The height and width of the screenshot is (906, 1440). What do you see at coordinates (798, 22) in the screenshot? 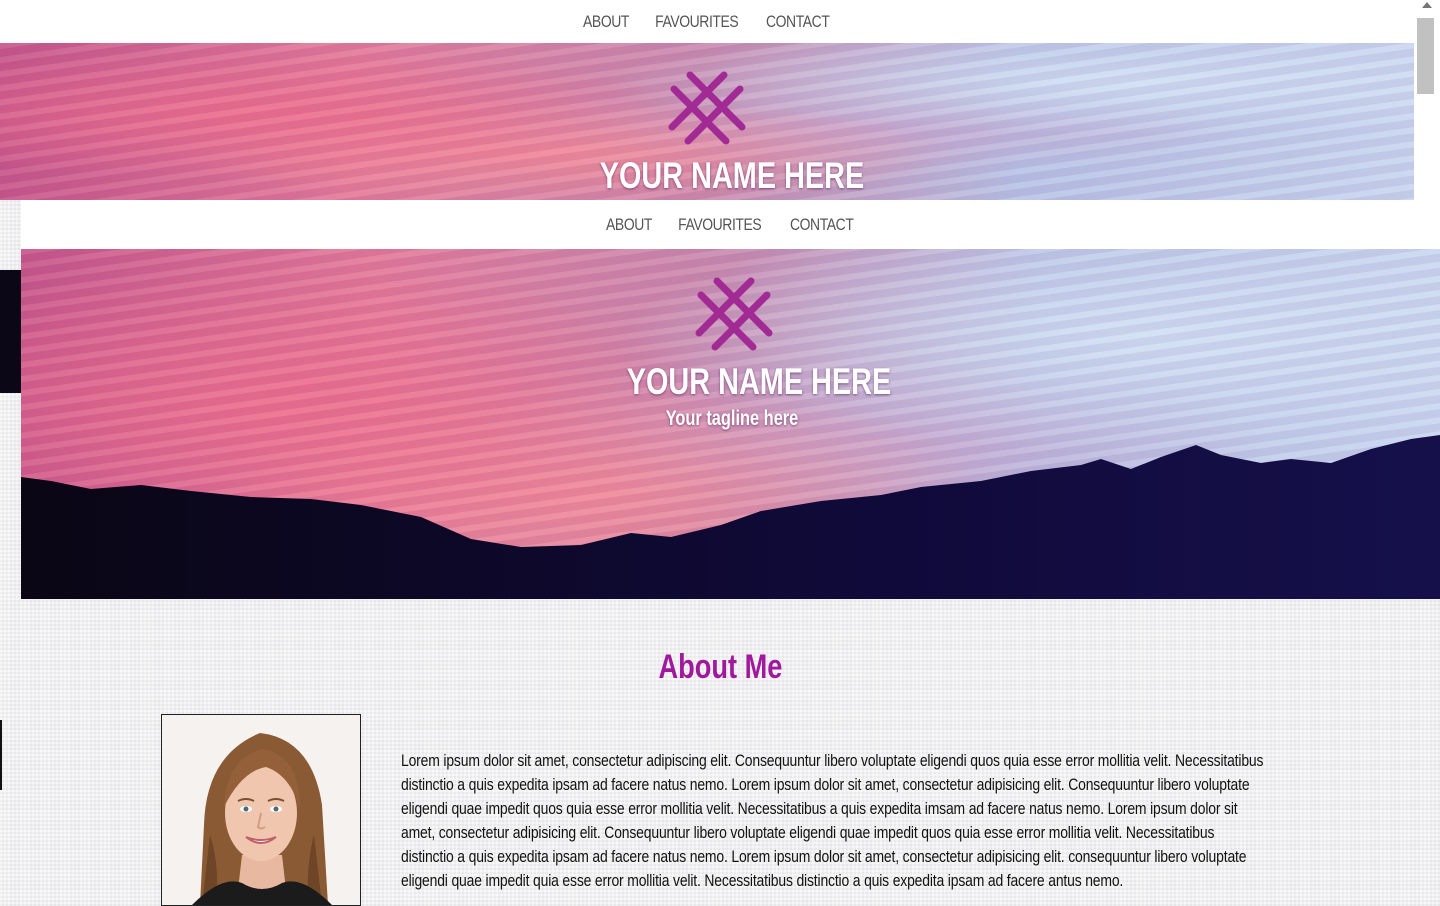
I see `ghost-nav-contact: CONTACT` at bounding box center [798, 22].